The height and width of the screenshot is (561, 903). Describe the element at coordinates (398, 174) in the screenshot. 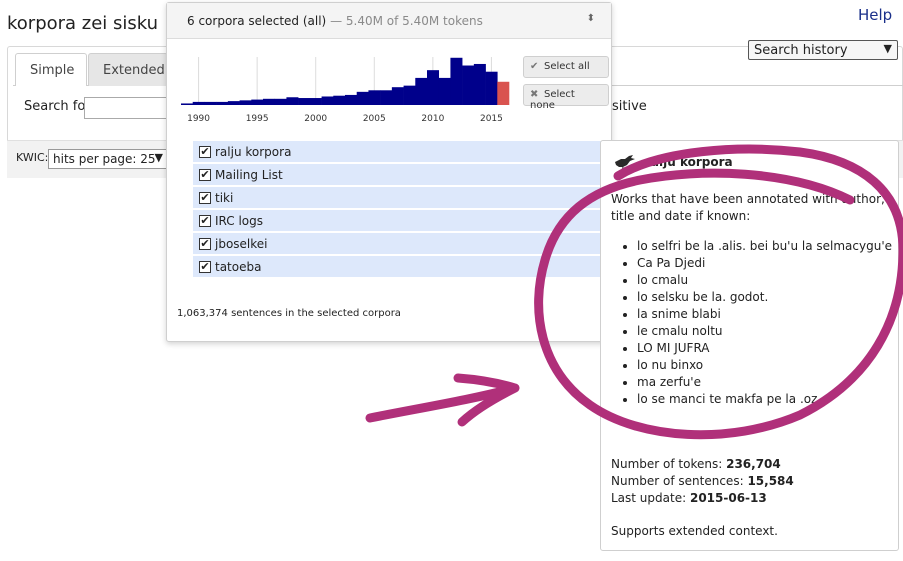

I see `corpus-item-mailing-list: ✔ Mailing List` at that location.